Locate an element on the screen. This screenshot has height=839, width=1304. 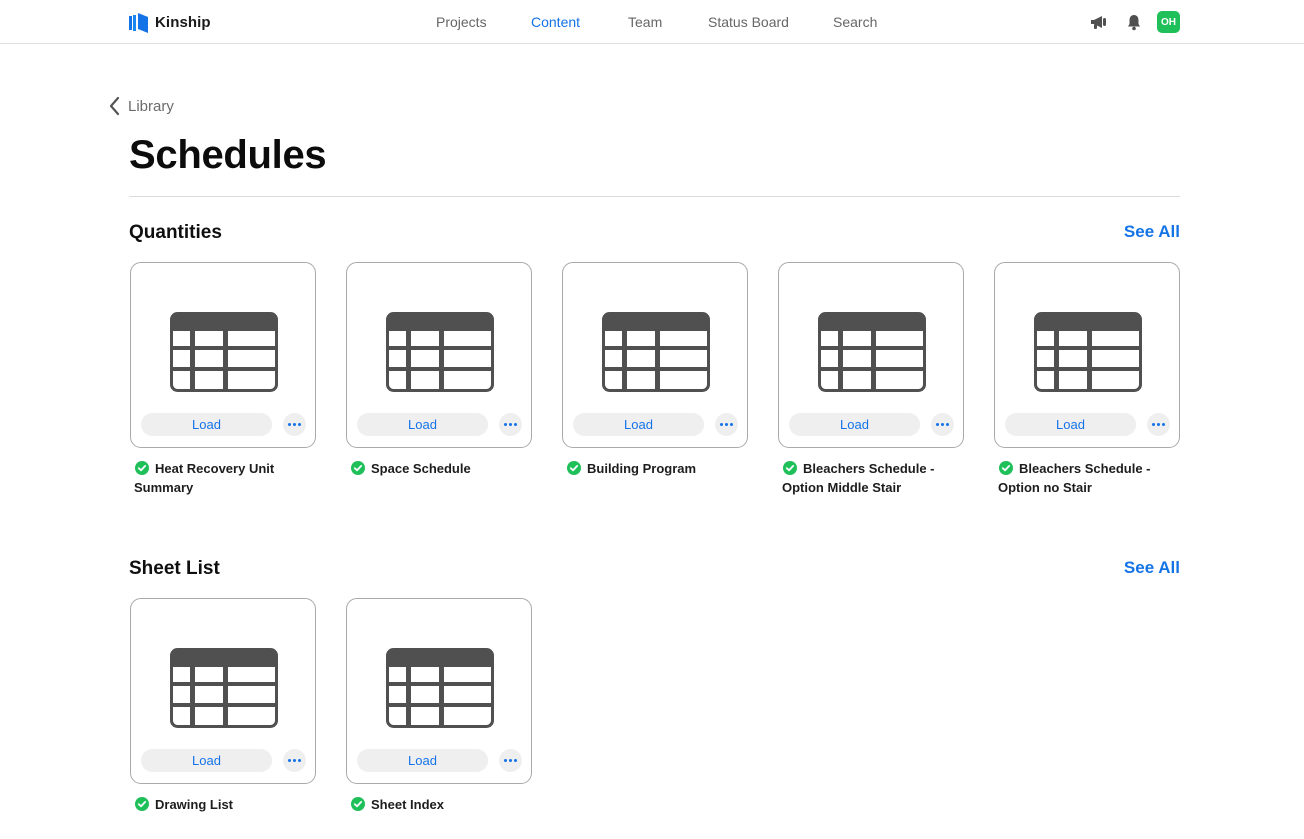
nav-search: Search is located at coordinates (855, 22).